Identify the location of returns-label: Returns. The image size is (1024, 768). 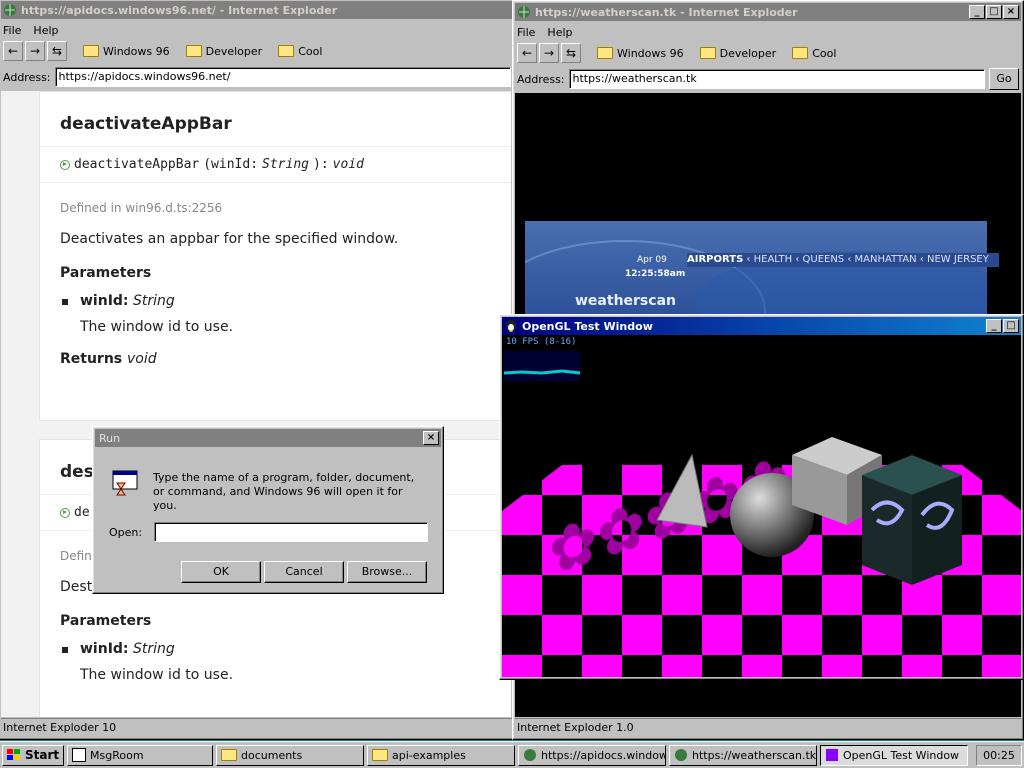
(91, 359).